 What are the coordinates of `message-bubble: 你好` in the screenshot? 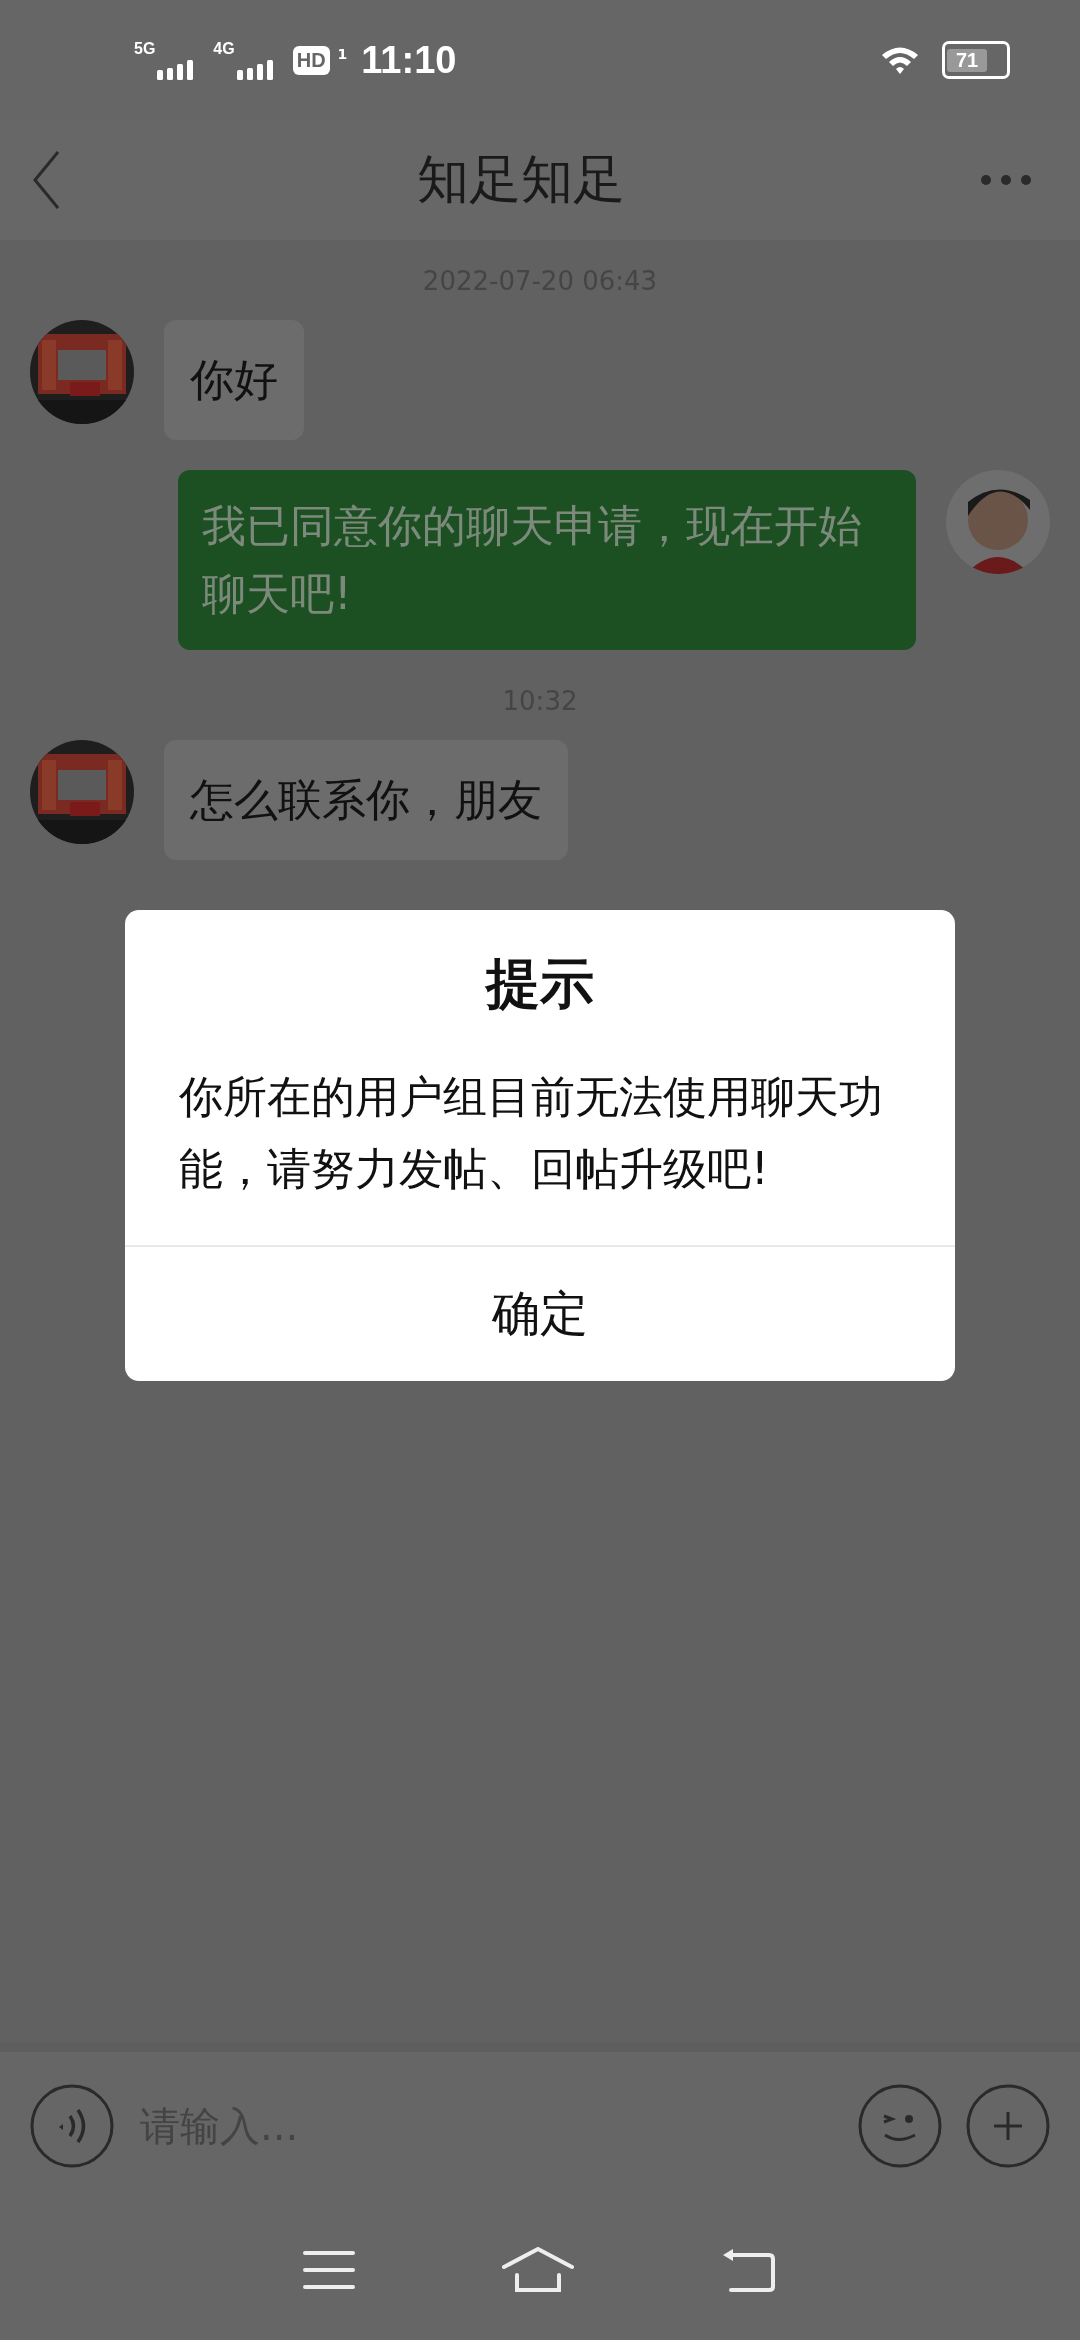 It's located at (234, 380).